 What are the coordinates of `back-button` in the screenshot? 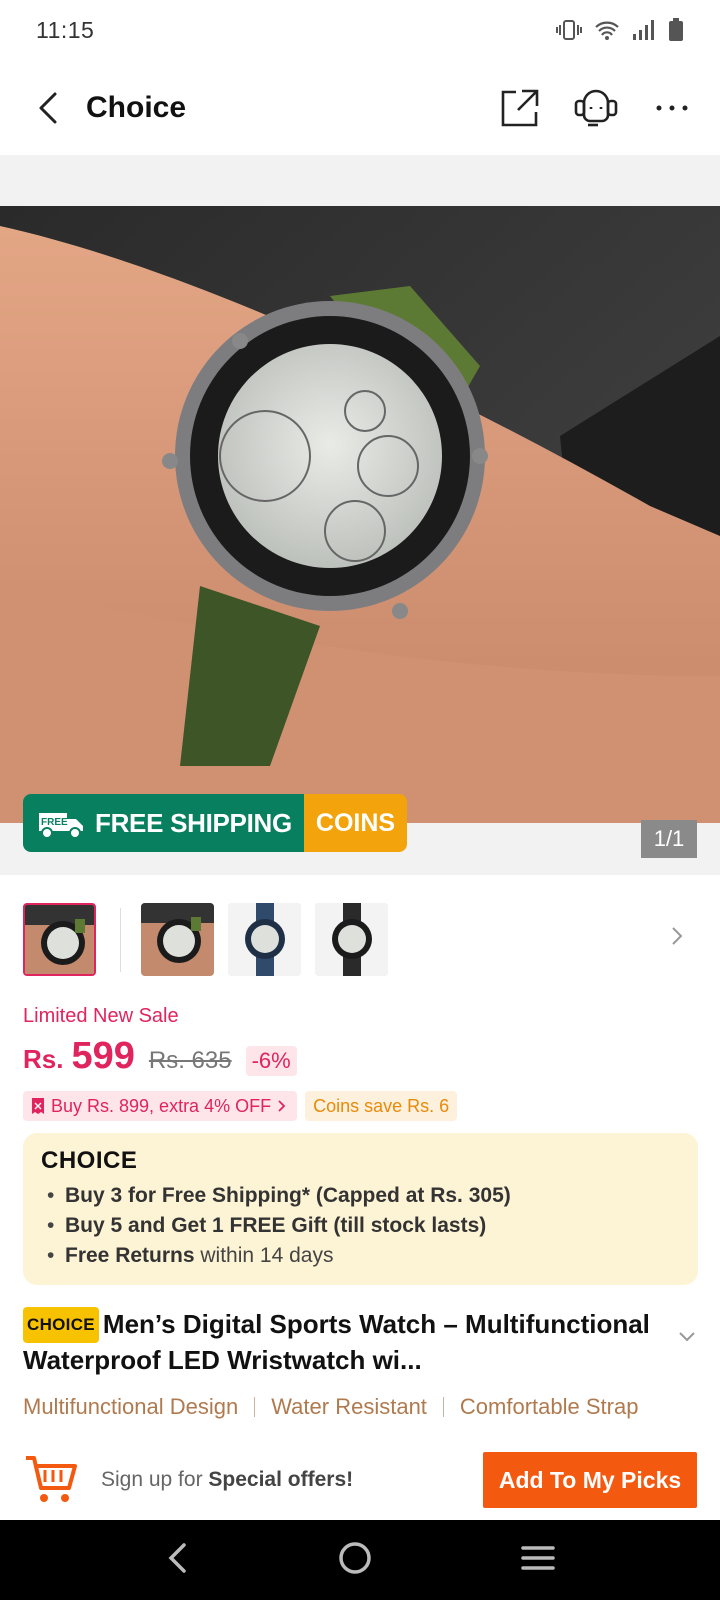 It's located at (48, 108).